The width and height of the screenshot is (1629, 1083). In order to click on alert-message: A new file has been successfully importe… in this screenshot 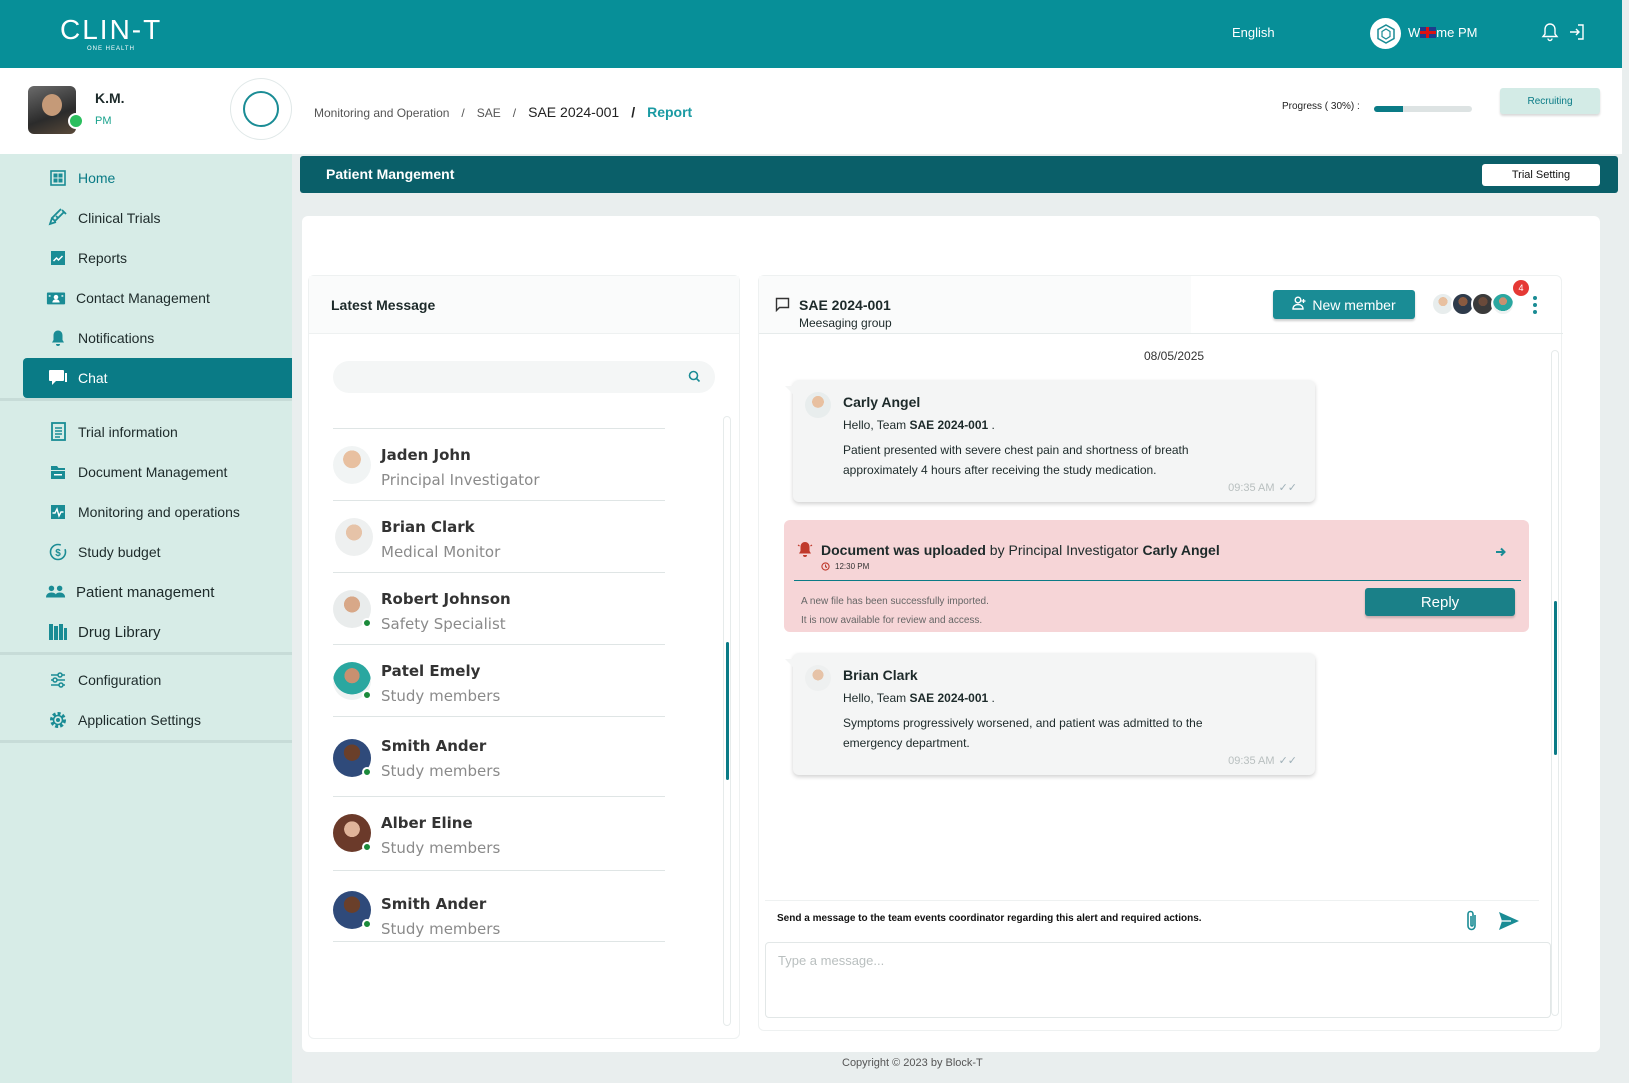, I will do `click(895, 611)`.